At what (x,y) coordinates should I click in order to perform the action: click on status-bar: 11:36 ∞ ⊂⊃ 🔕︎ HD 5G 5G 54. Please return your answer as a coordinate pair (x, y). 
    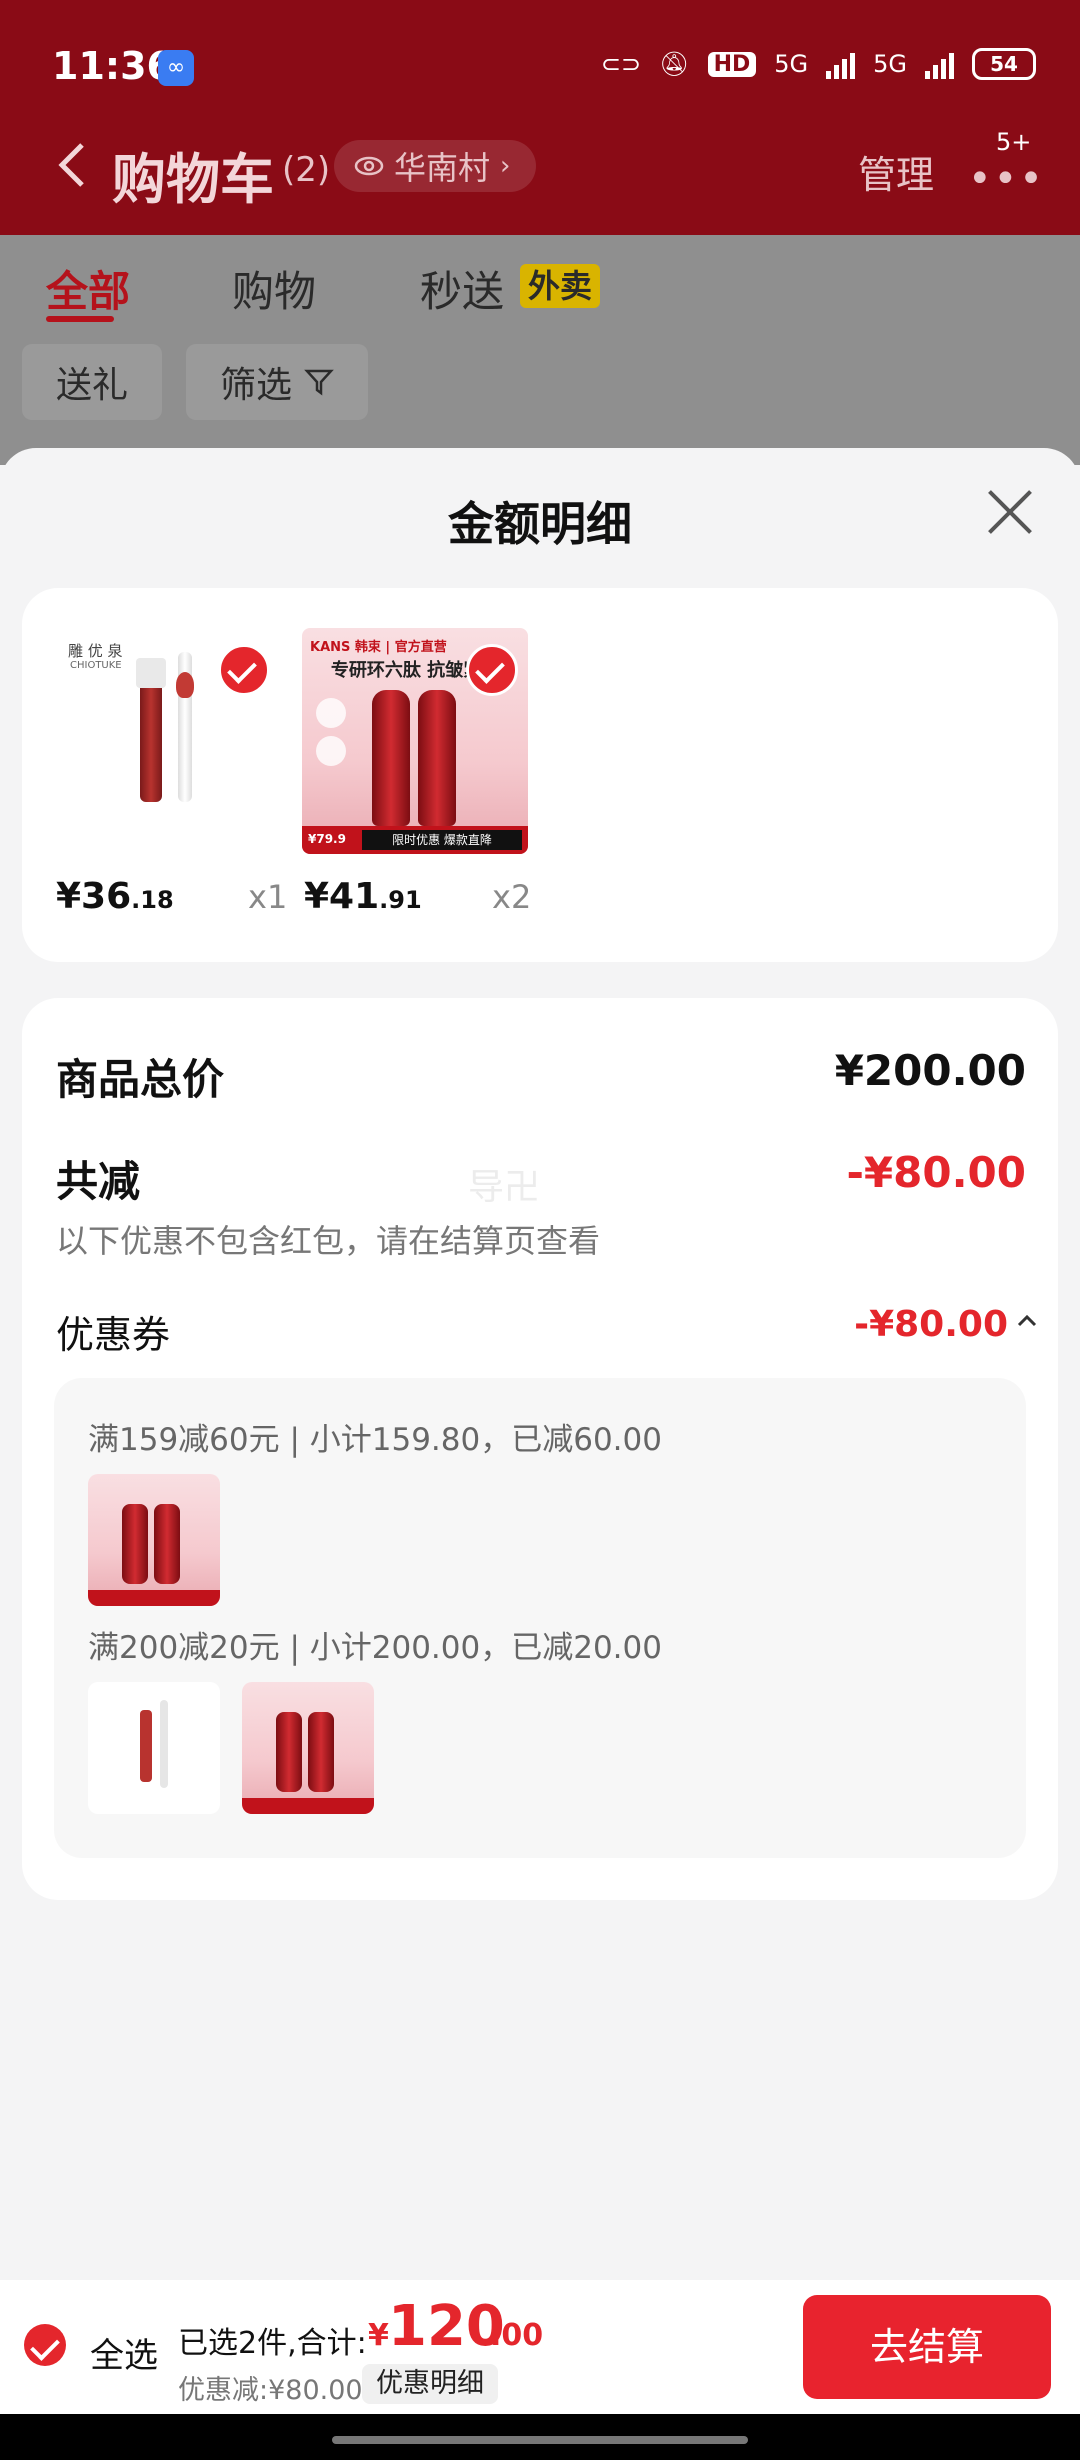
    Looking at the image, I should click on (540, 67).